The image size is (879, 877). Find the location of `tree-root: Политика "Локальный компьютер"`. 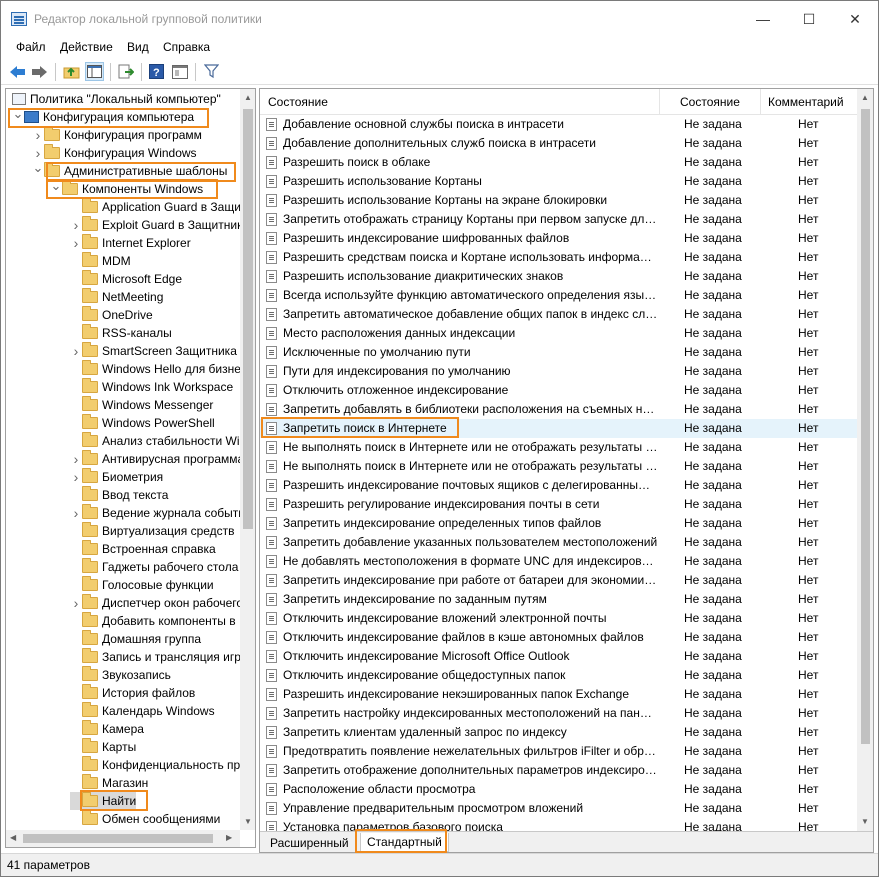

tree-root: Политика "Локальный компьютер" is located at coordinates (116, 99).